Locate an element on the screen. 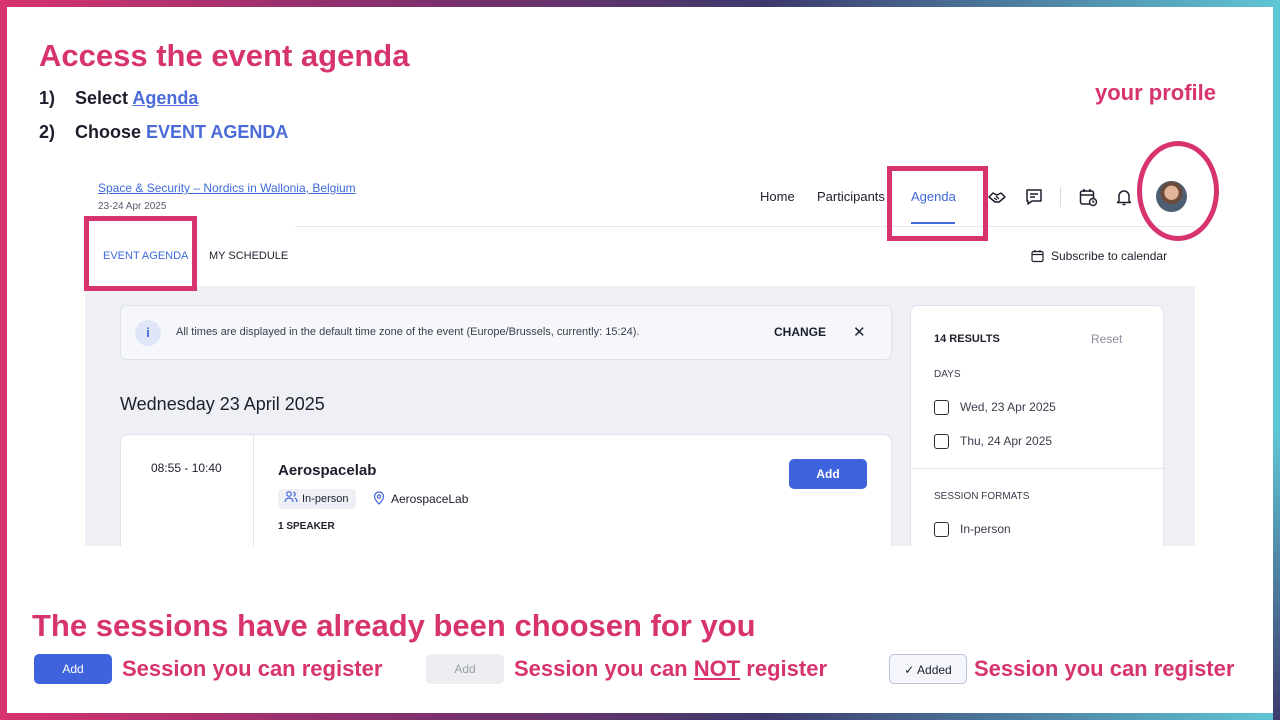 The height and width of the screenshot is (720, 1280). check-icon: ✓ is located at coordinates (911, 670).